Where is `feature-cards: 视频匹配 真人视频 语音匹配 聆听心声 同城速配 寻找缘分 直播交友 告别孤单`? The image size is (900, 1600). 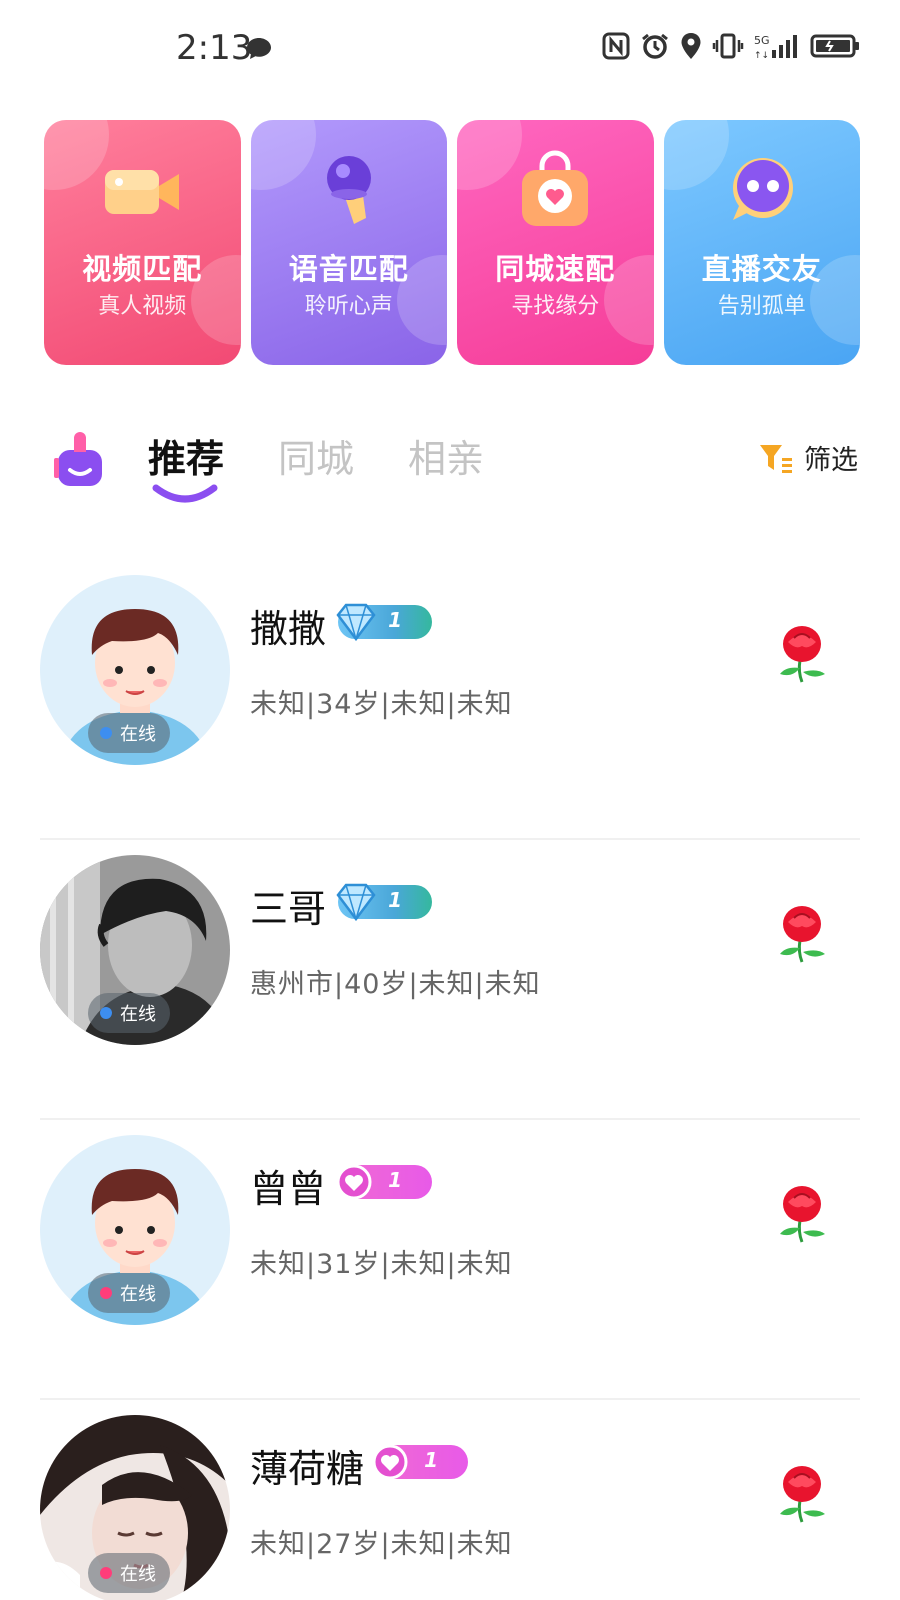 feature-cards: 视频匹配 真人视频 语音匹配 聆听心声 同城速配 寻找缘分 直播交友 告别孤单 is located at coordinates (452, 242).